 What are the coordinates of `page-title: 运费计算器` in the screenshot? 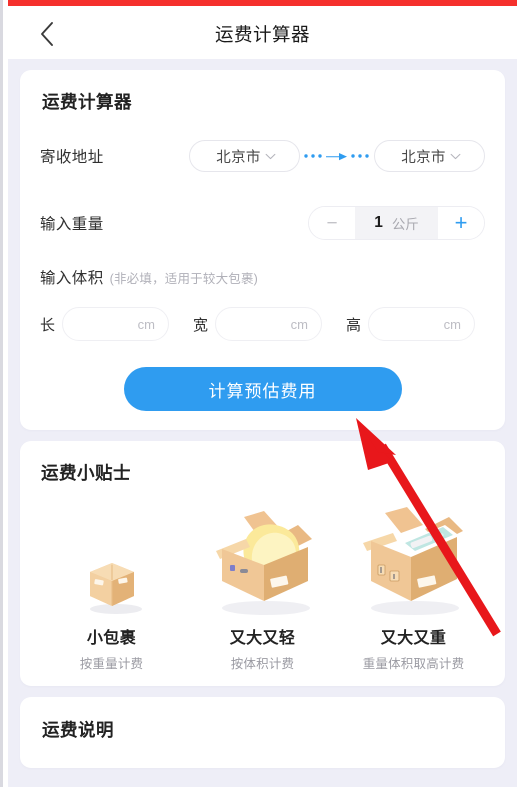 It's located at (262, 34).